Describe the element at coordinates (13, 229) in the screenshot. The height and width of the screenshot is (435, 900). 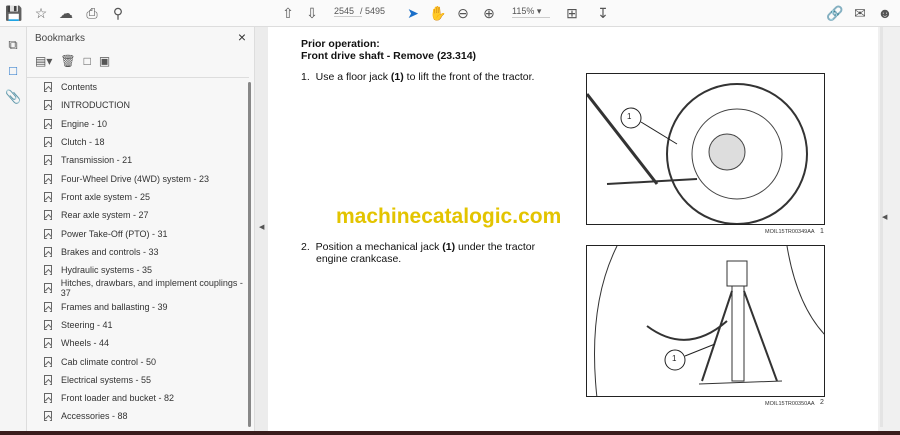
I see `left-rail: ⧉ □ 📎` at that location.